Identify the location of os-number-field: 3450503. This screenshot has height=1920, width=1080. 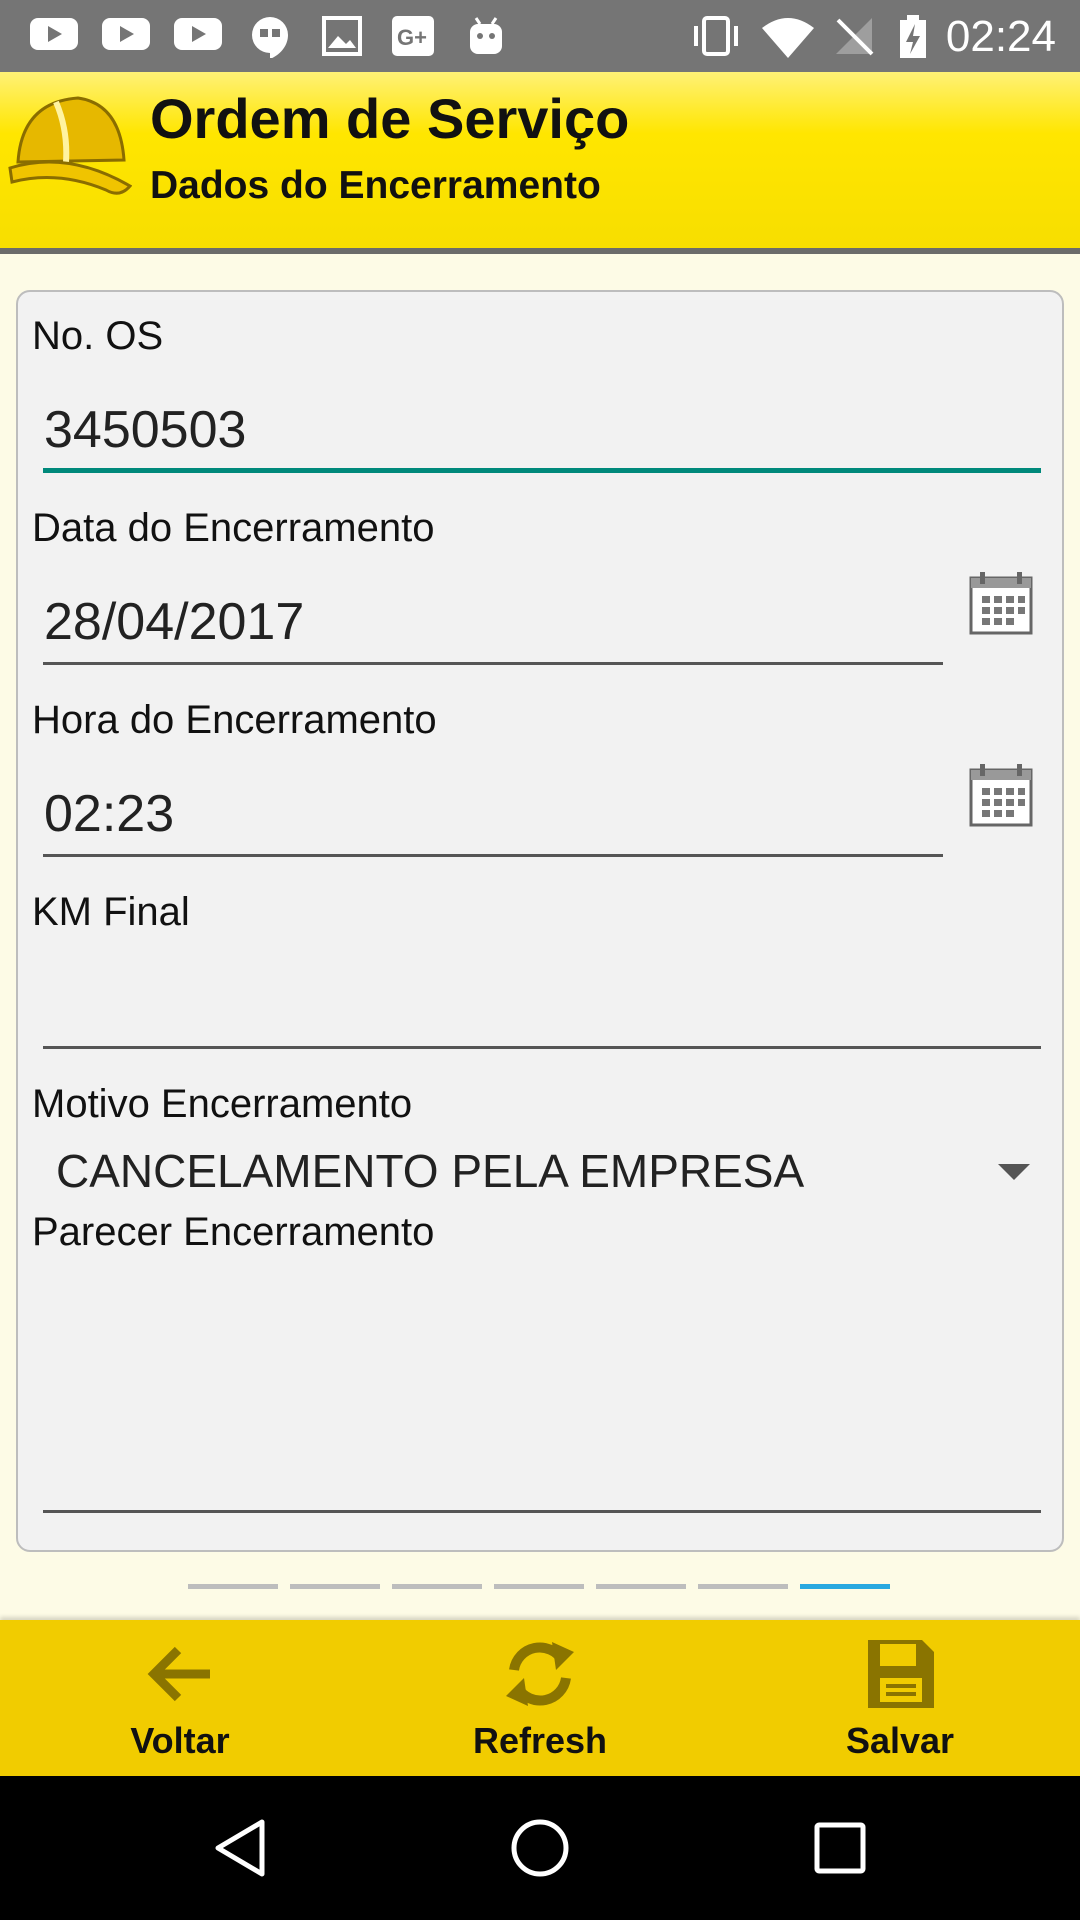
(145, 430).